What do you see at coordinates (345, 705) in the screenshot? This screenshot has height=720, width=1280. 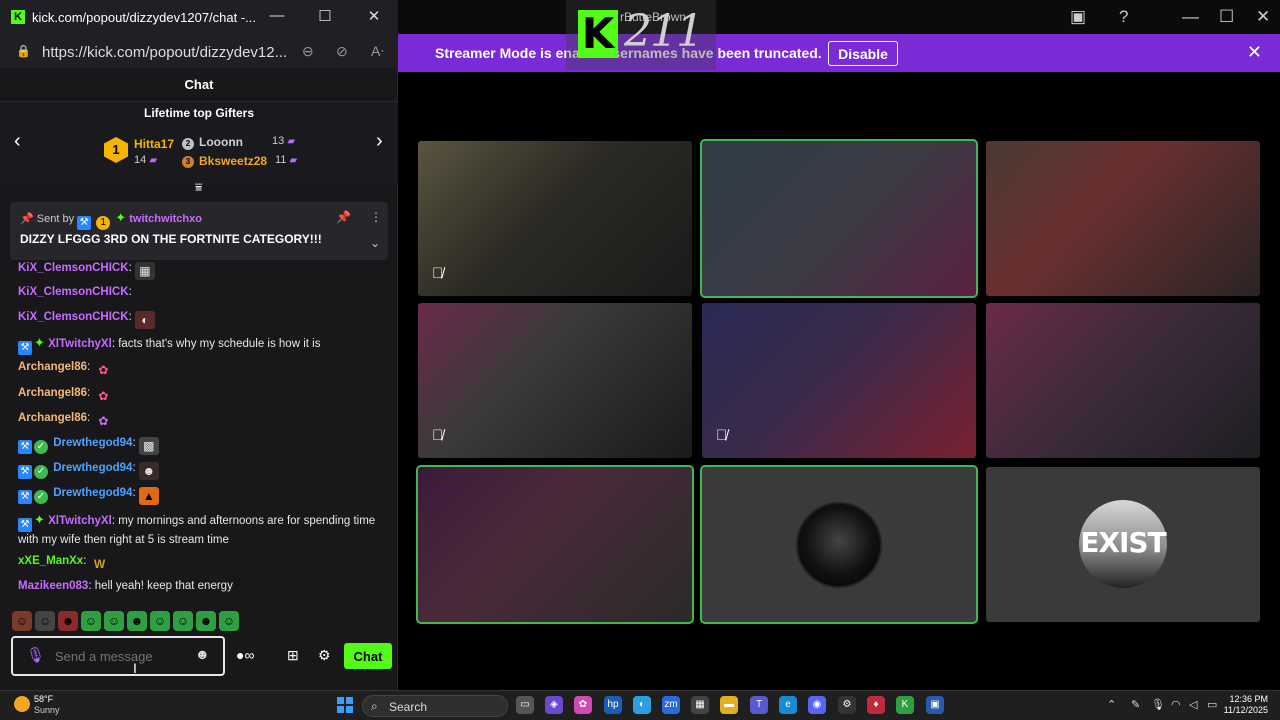 I see `start-windows-icon` at bounding box center [345, 705].